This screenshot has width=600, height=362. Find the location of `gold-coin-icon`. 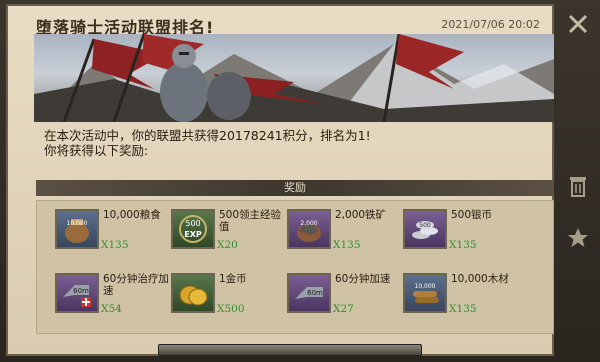

gold-coin-icon is located at coordinates (193, 293).